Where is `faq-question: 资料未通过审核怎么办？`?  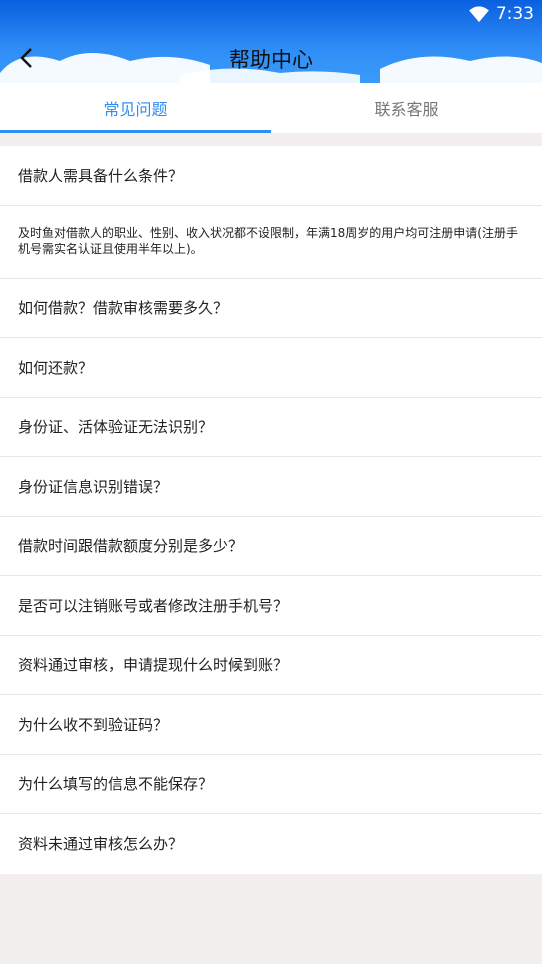 faq-question: 资料未通过审核怎么办？ is located at coordinates (271, 844).